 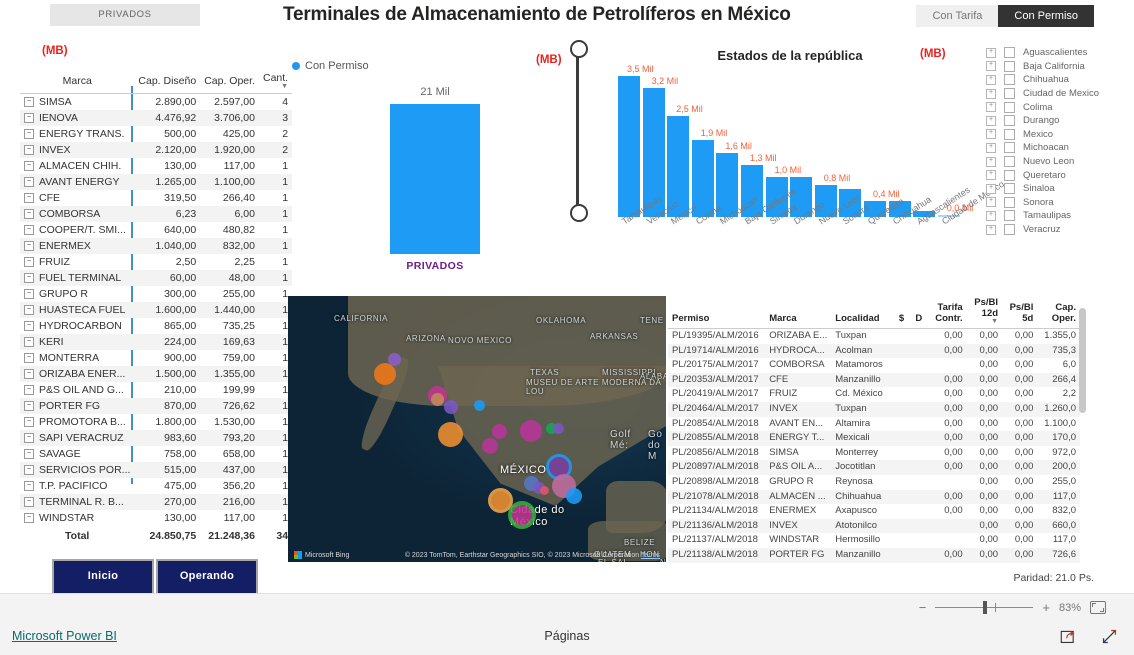 I want to click on dcol-permiso: Permiso, so click(x=717, y=312).